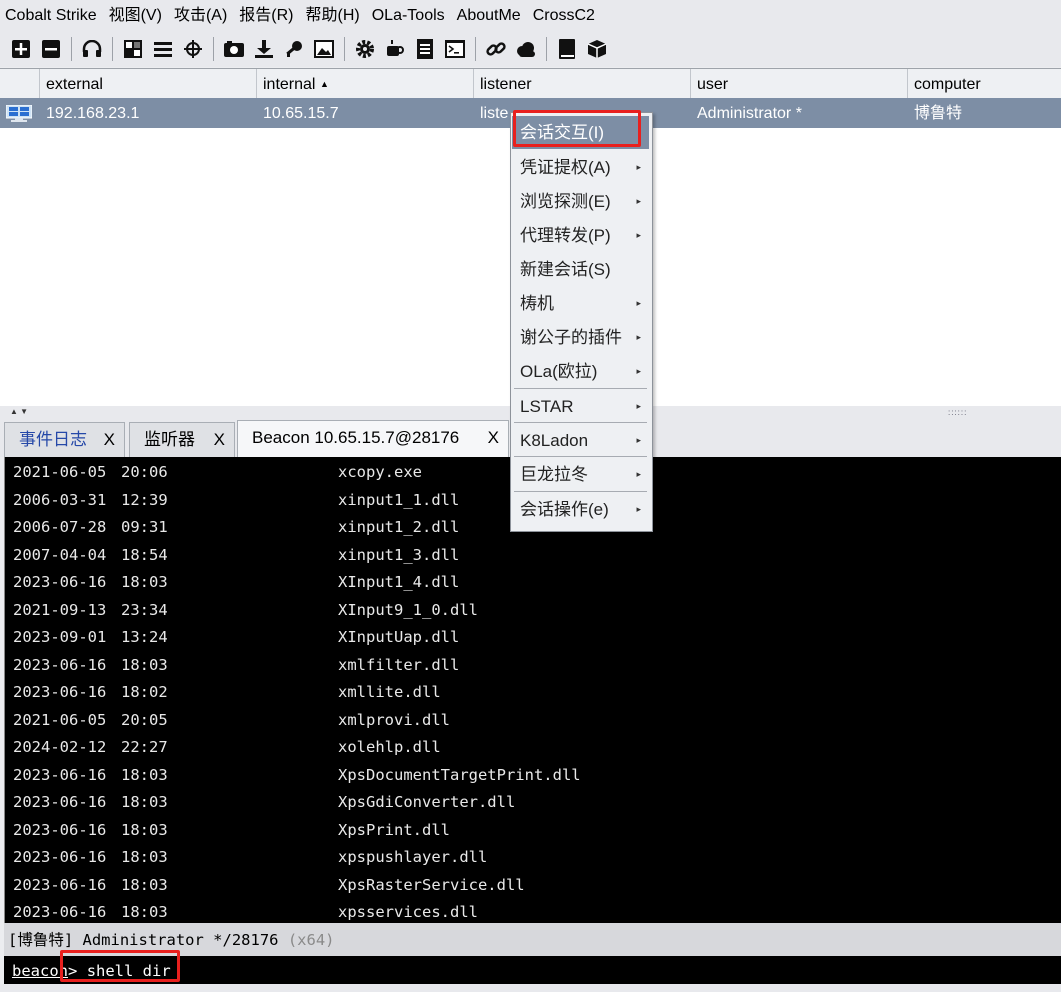  What do you see at coordinates (395, 49) in the screenshot?
I see `coffee-icon` at bounding box center [395, 49].